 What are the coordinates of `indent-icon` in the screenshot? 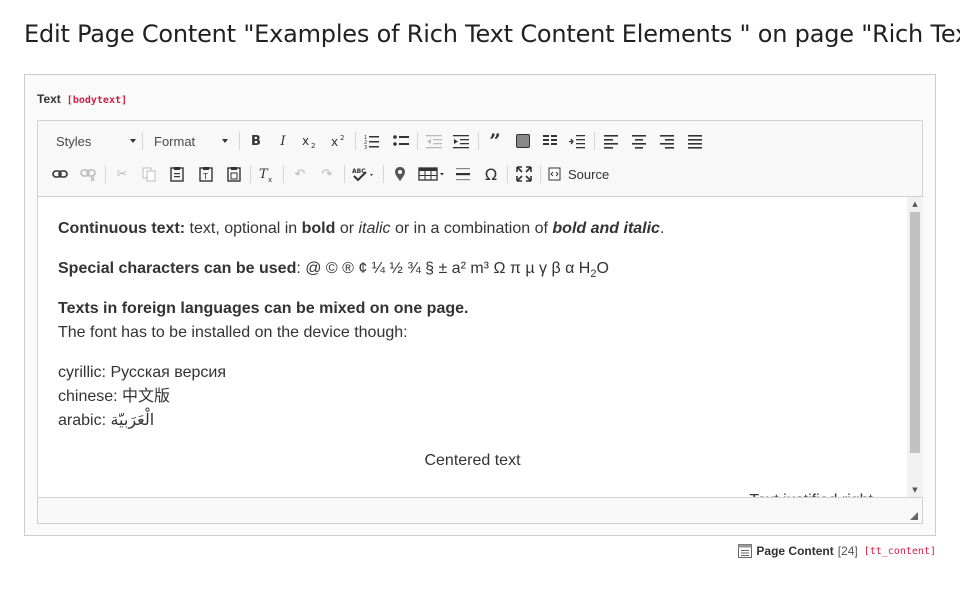 It's located at (461, 142).